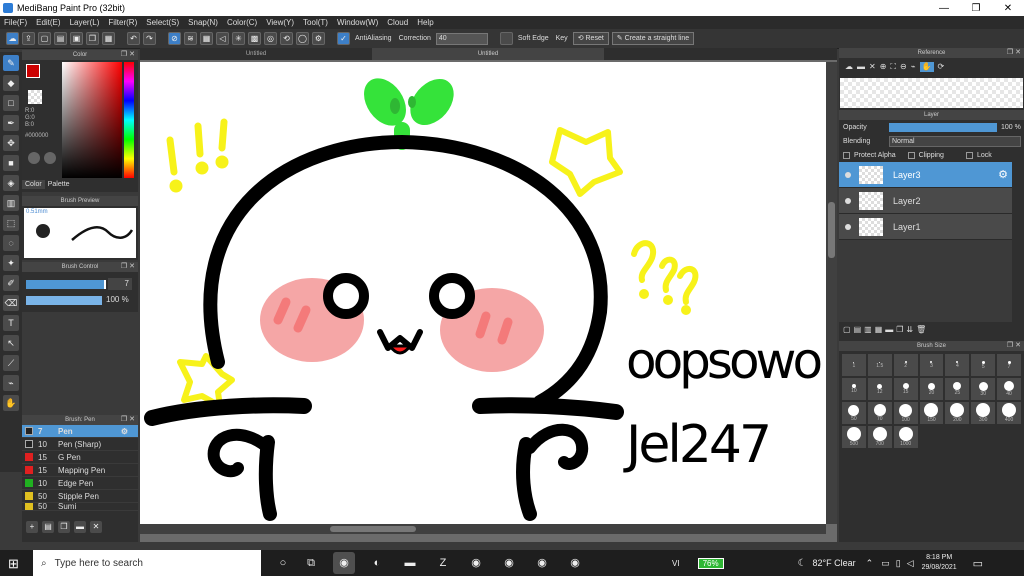  Describe the element at coordinates (925, 175) in the screenshot. I see `layer-row: Layer3 ⚙` at that location.